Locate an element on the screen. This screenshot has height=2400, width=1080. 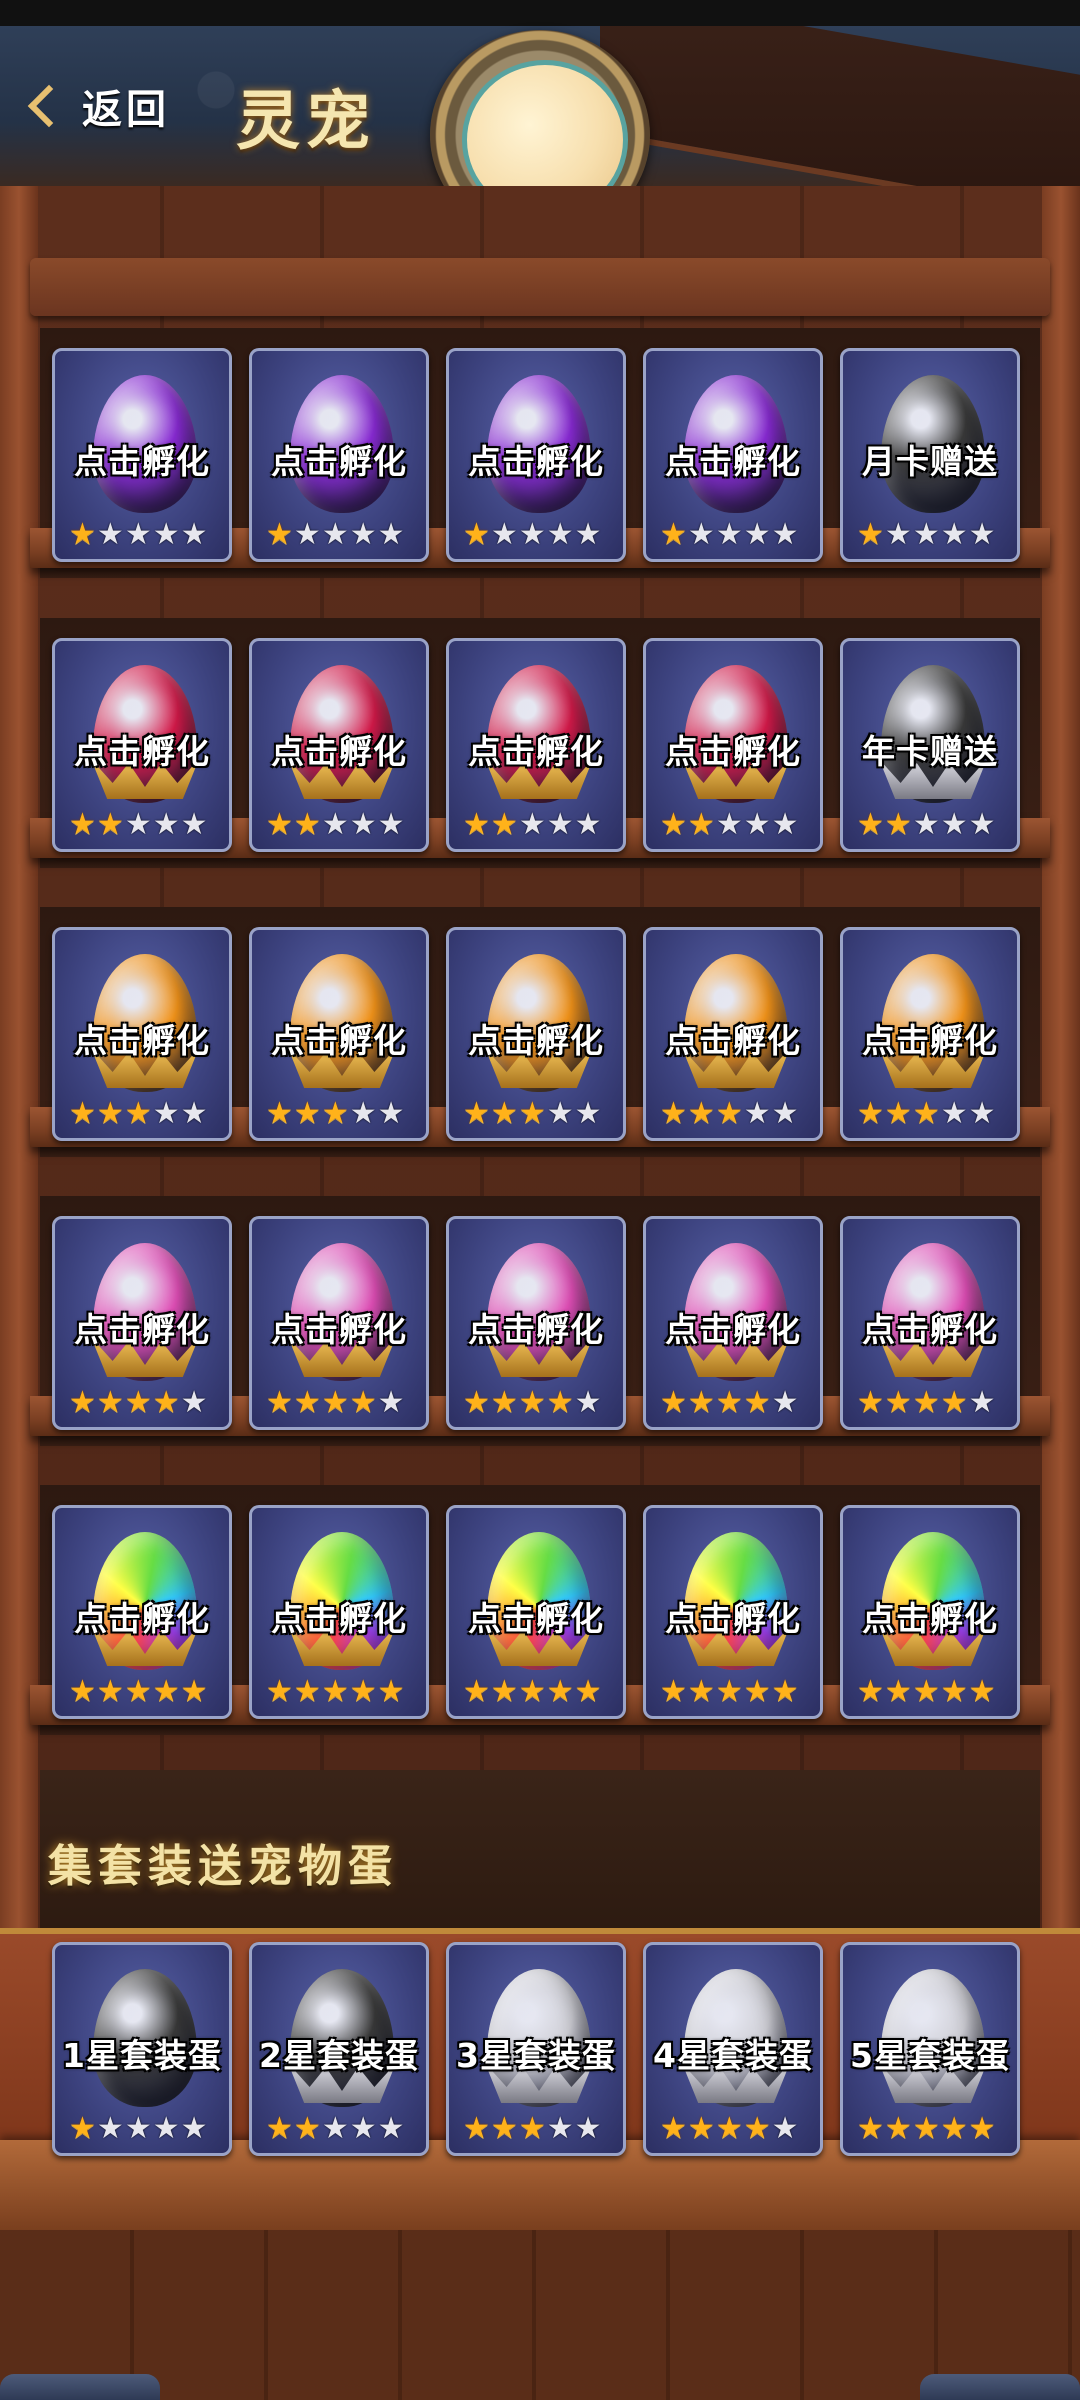
egg-card: 4星套装蛋 ★ ★ ★ ★ ★ is located at coordinates (733, 2049).